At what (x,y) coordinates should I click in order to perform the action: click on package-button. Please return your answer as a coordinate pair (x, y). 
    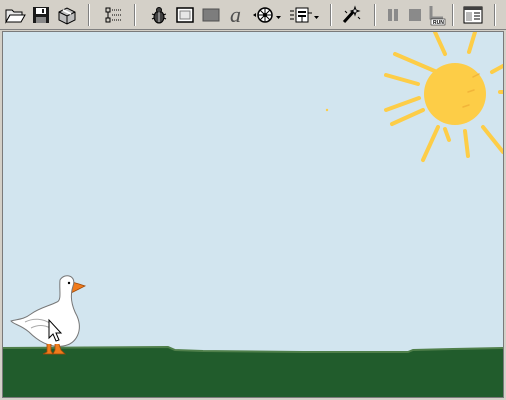
    Looking at the image, I should click on (67, 15).